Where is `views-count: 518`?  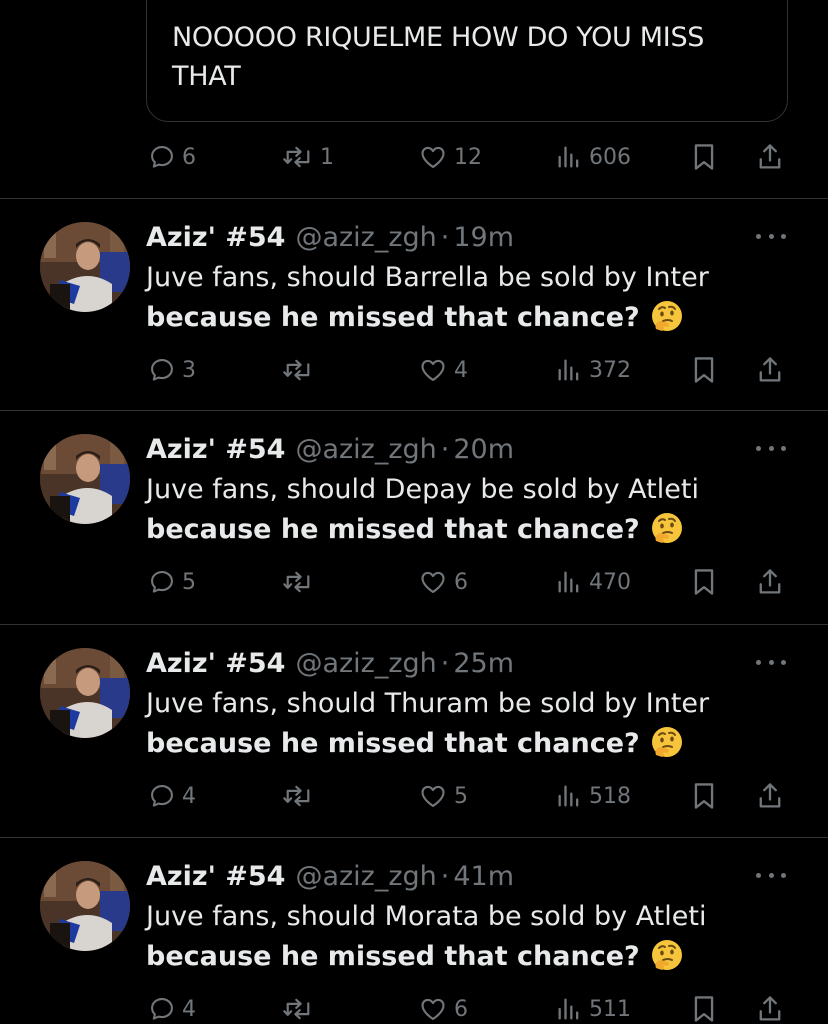
views-count: 518 is located at coordinates (610, 796).